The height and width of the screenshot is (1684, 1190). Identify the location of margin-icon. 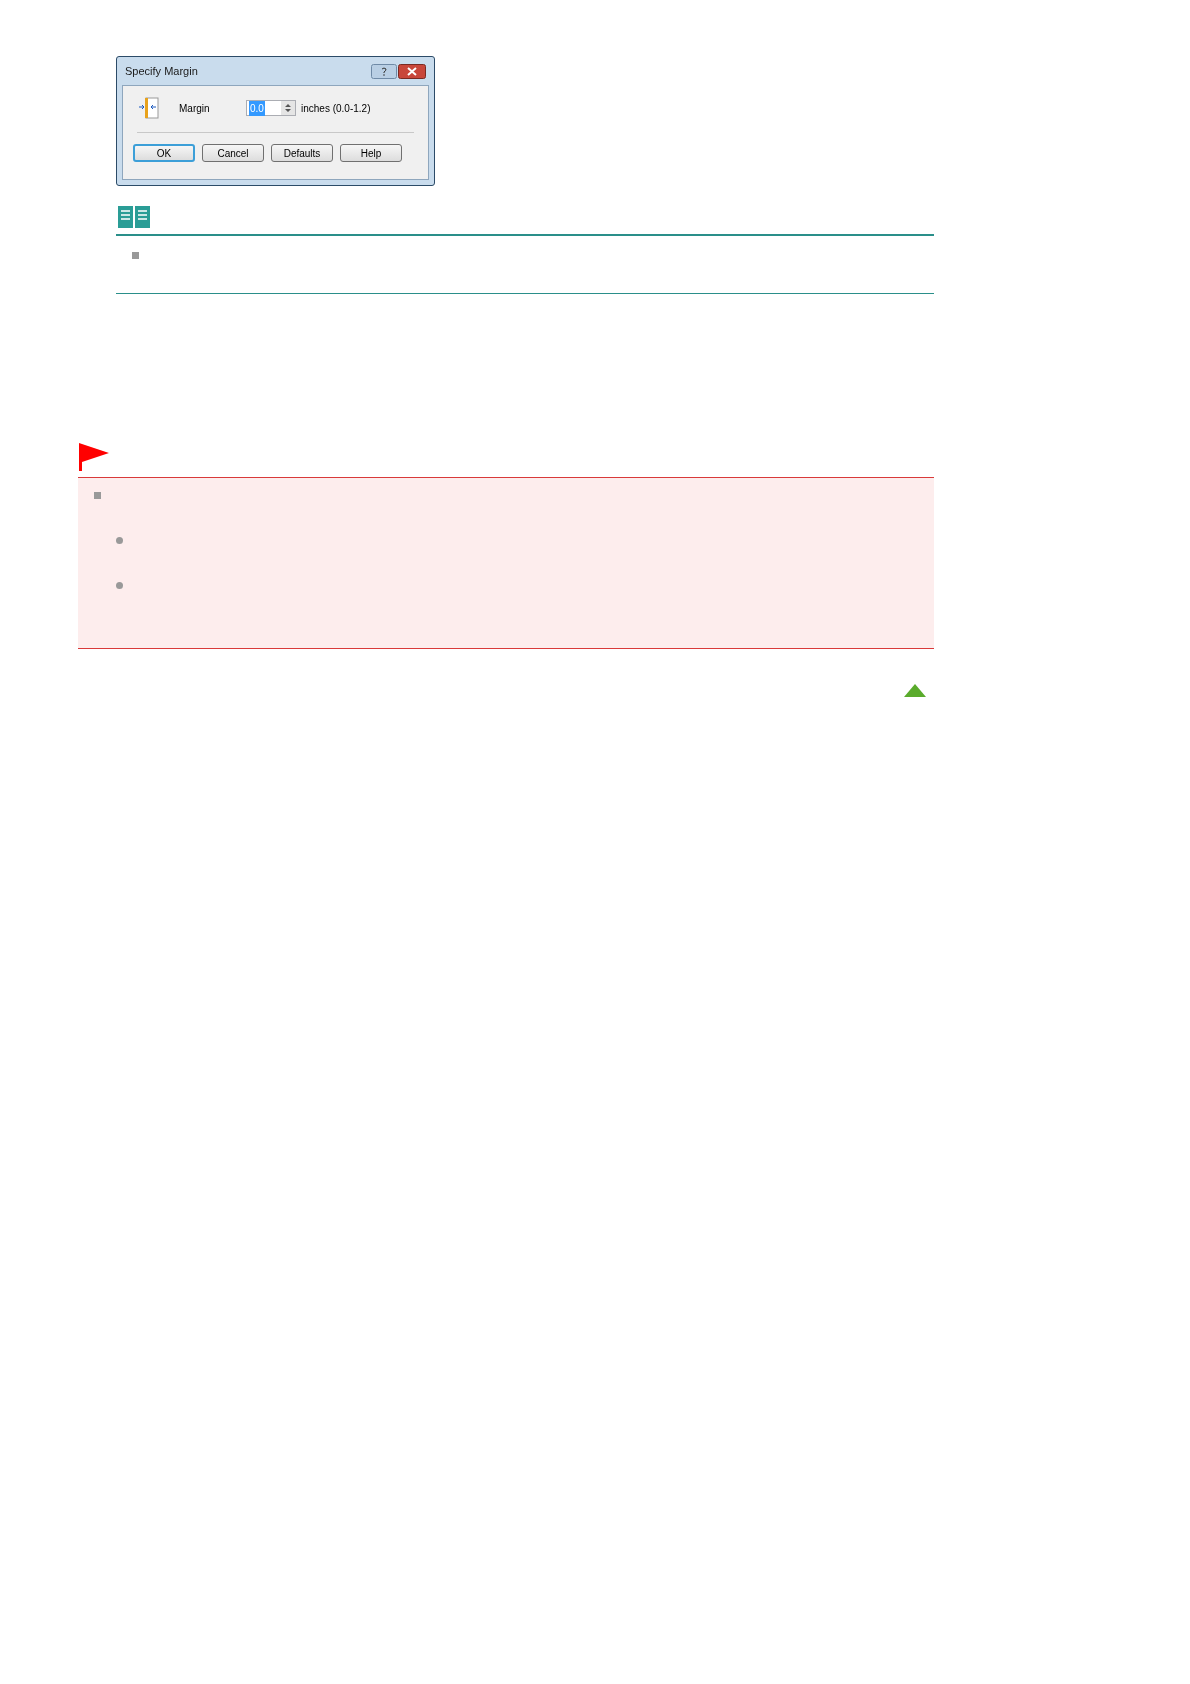
(149, 108).